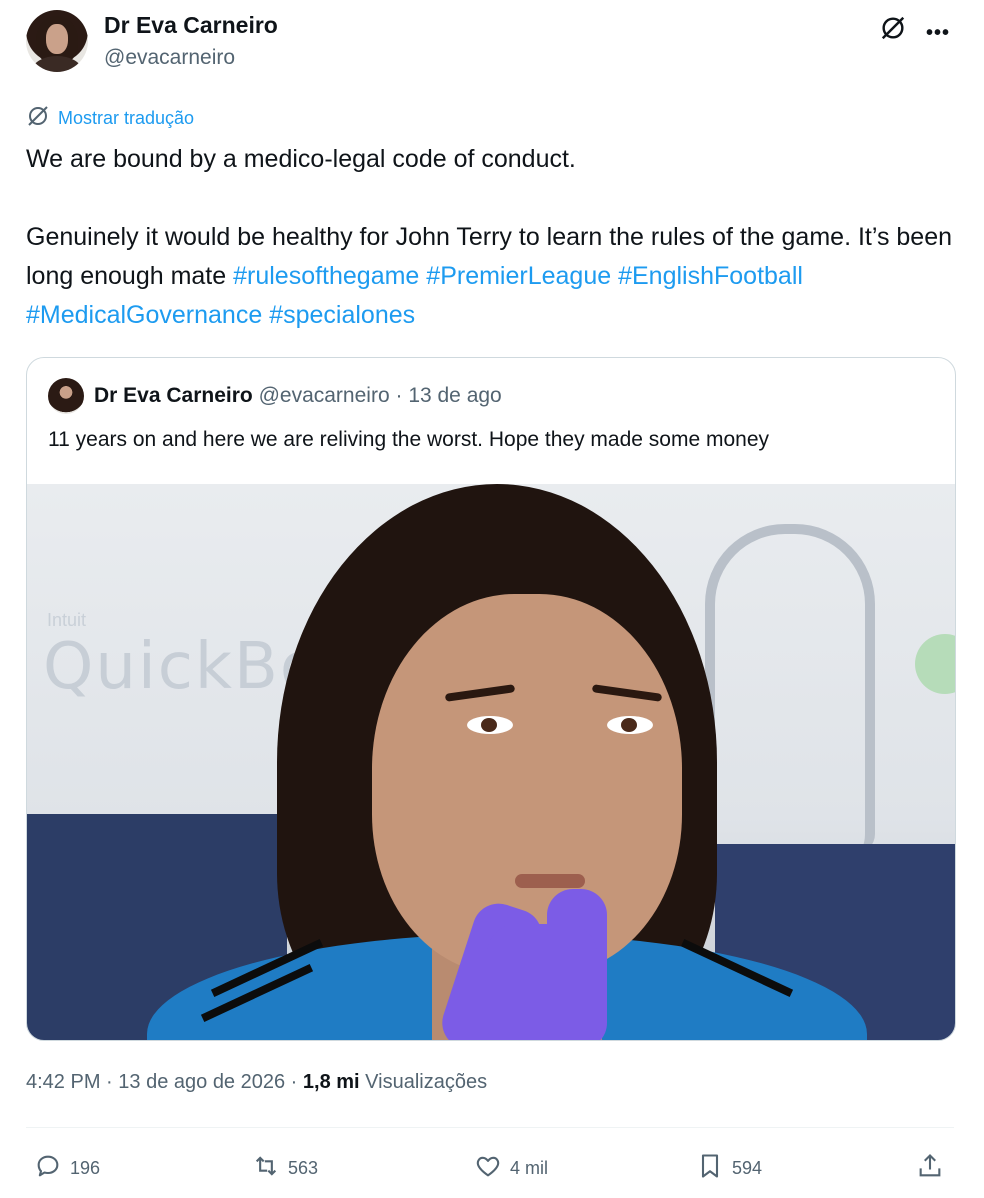 This screenshot has height=1198, width=984. Describe the element at coordinates (67, 1168) in the screenshot. I see `reply-button: 196` at that location.